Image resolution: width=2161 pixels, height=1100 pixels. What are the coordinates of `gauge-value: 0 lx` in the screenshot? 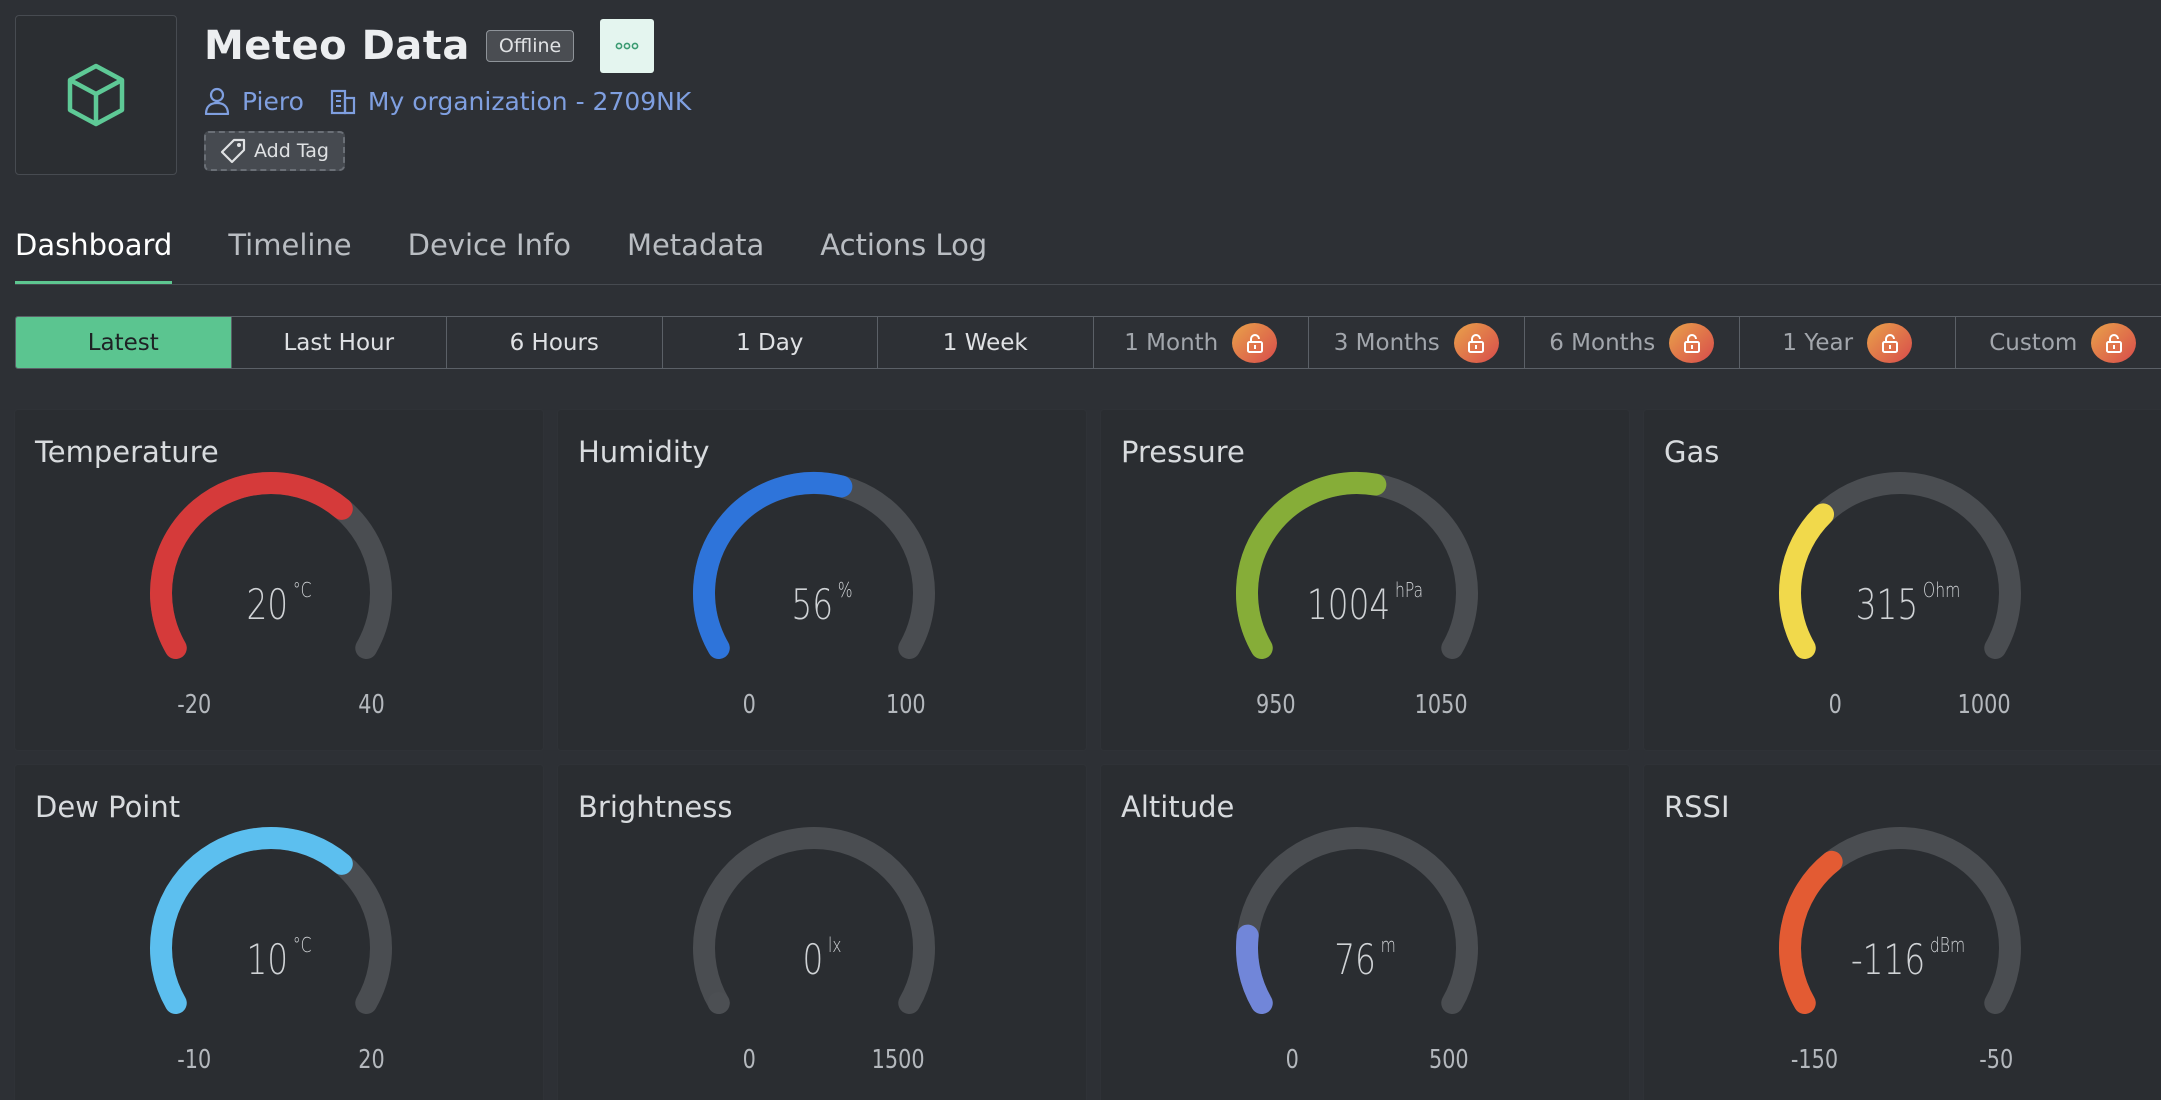 It's located at (822, 958).